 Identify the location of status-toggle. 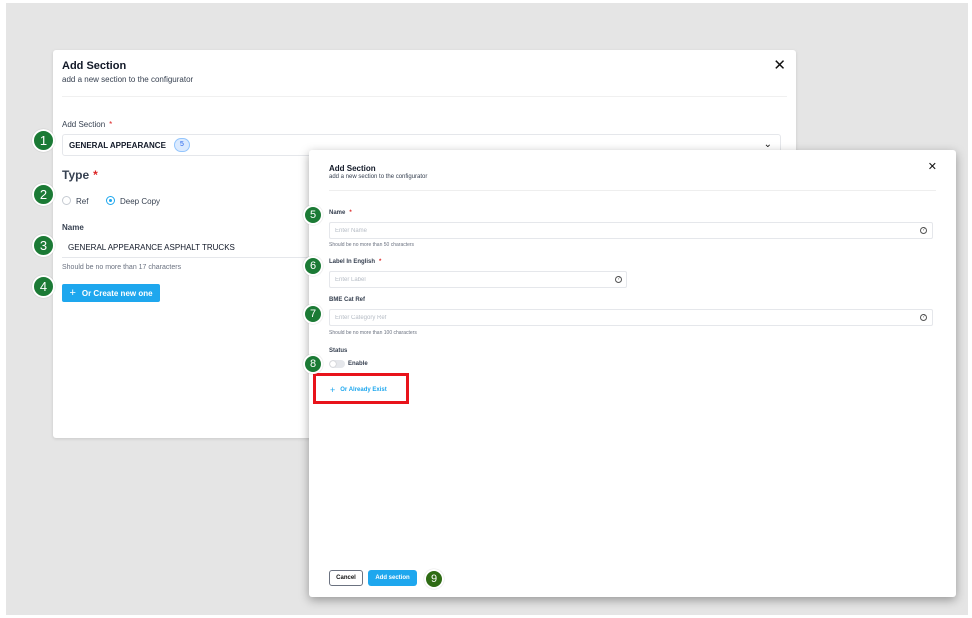
(337, 364).